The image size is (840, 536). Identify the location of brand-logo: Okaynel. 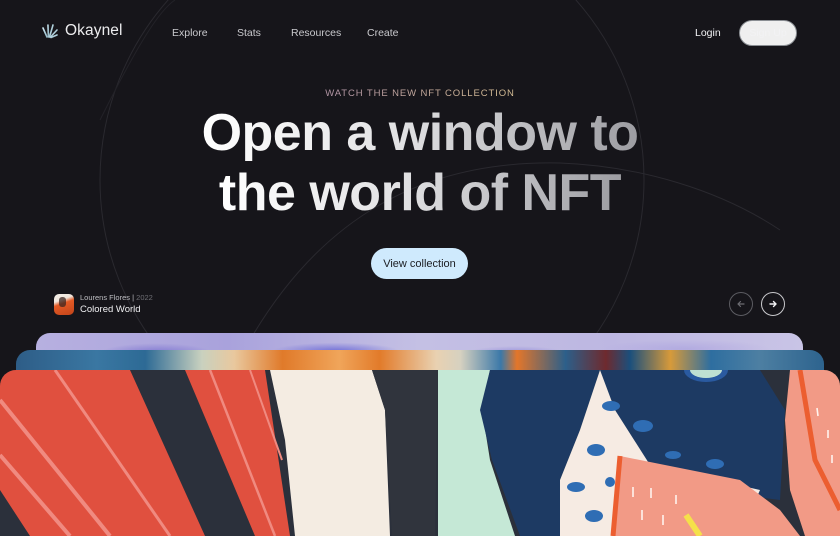
(82, 31).